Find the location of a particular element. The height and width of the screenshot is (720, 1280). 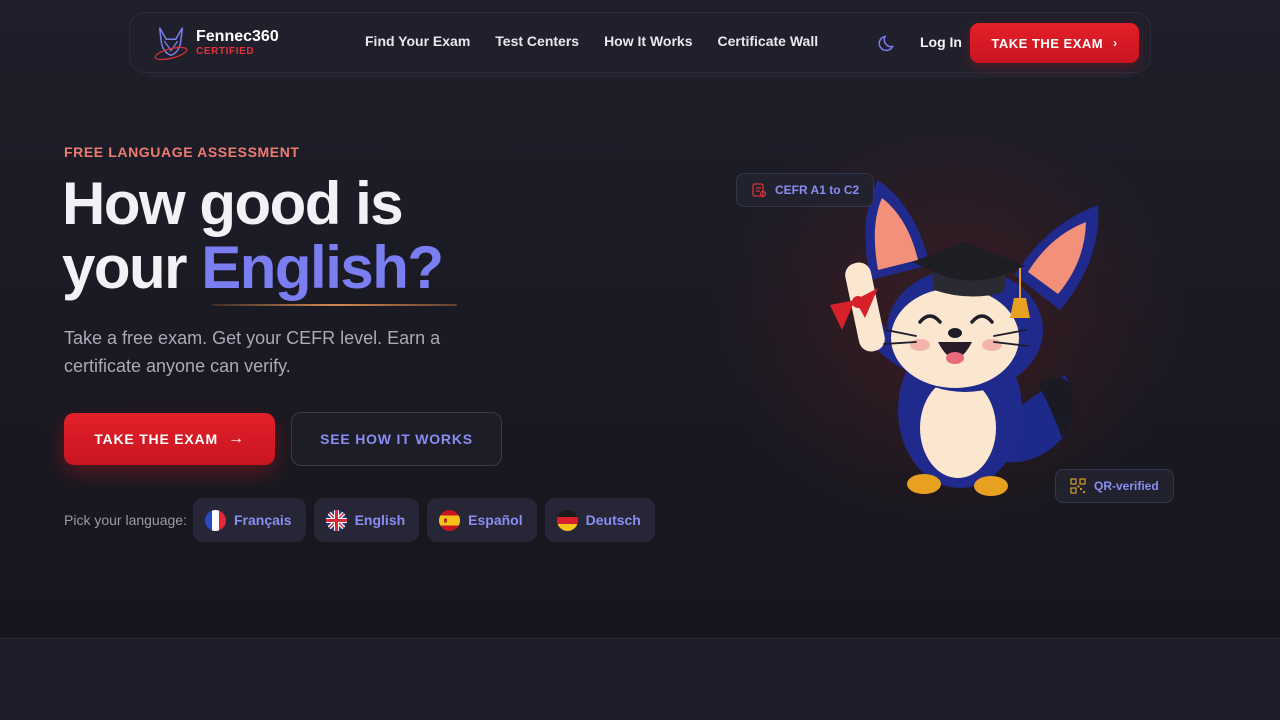

take-exam-label: TAKE THE EXAM is located at coordinates (156, 439).